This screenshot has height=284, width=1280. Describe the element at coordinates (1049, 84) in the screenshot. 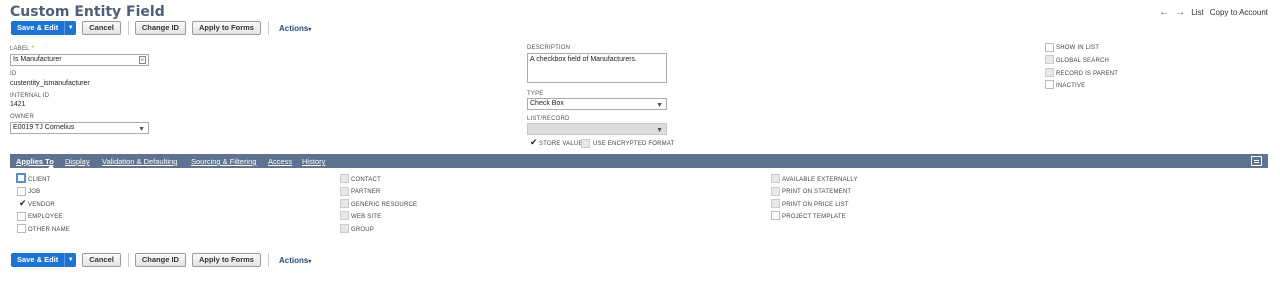

I see `inactive-checkbox` at that location.